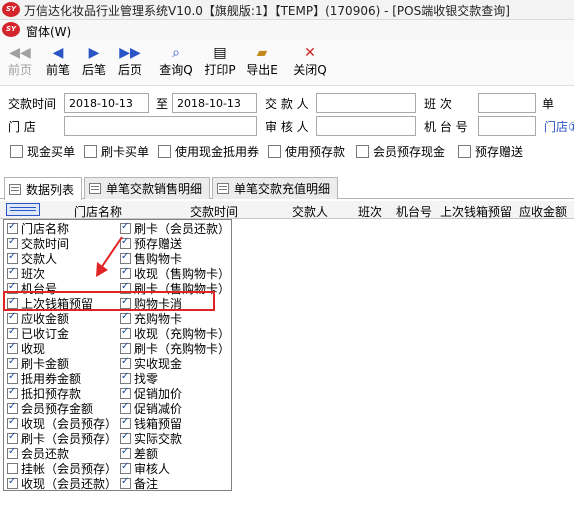 The image size is (574, 526). Describe the element at coordinates (62, 423) in the screenshot. I see `column-option: 收现（会员预存）` at that location.